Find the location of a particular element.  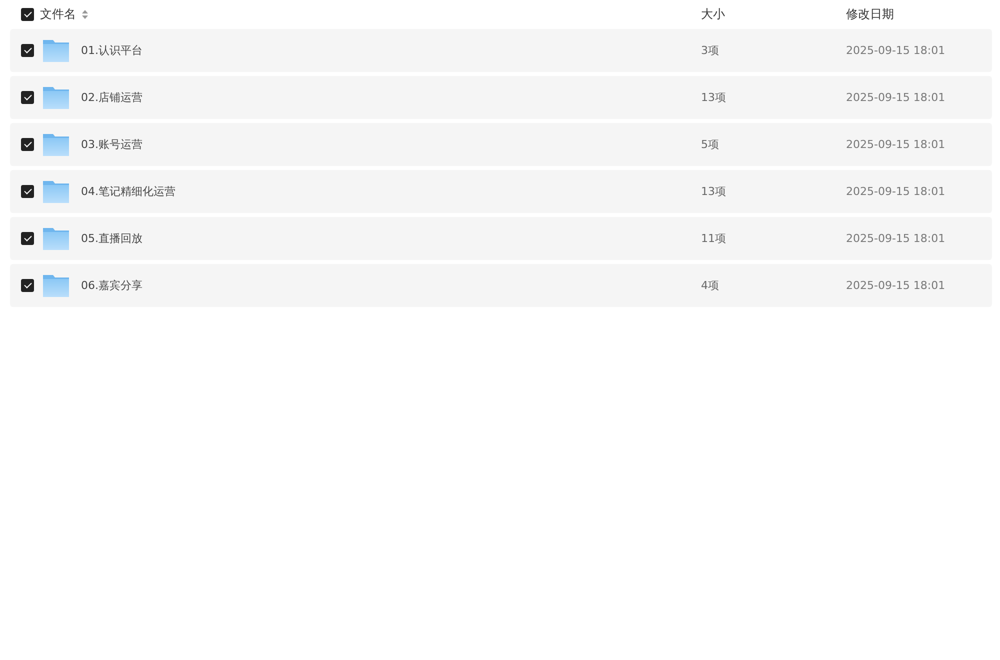

sort-icon is located at coordinates (85, 14).